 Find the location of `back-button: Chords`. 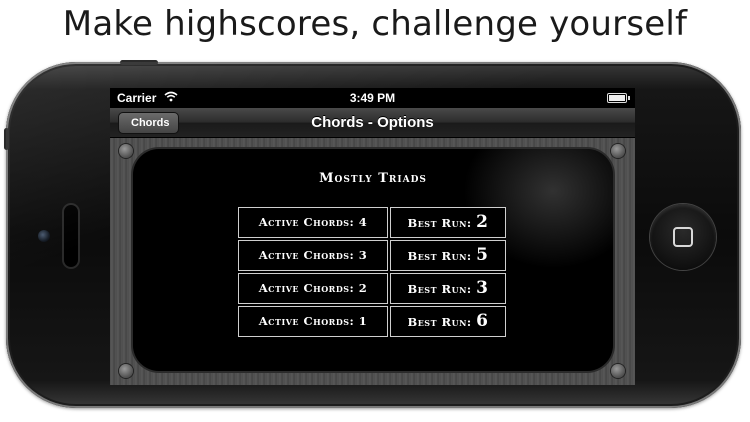

back-button: Chords is located at coordinates (148, 123).